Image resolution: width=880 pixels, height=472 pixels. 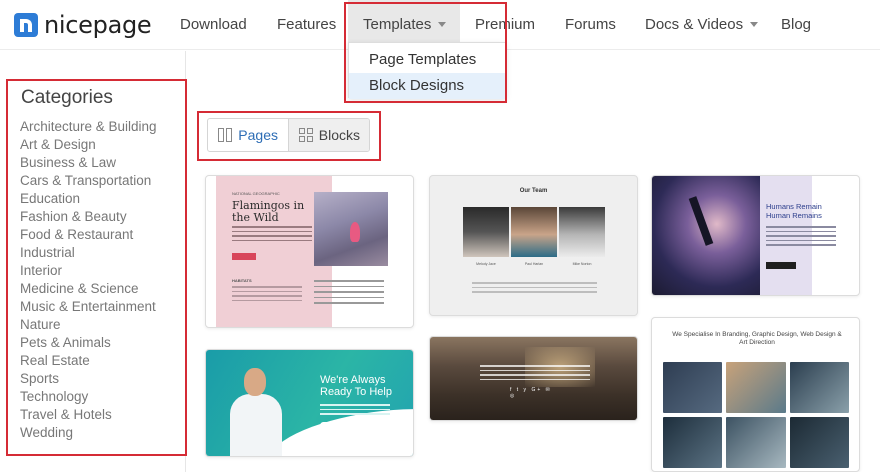 I want to click on blocks-view-button: Blocks, so click(x=328, y=135).